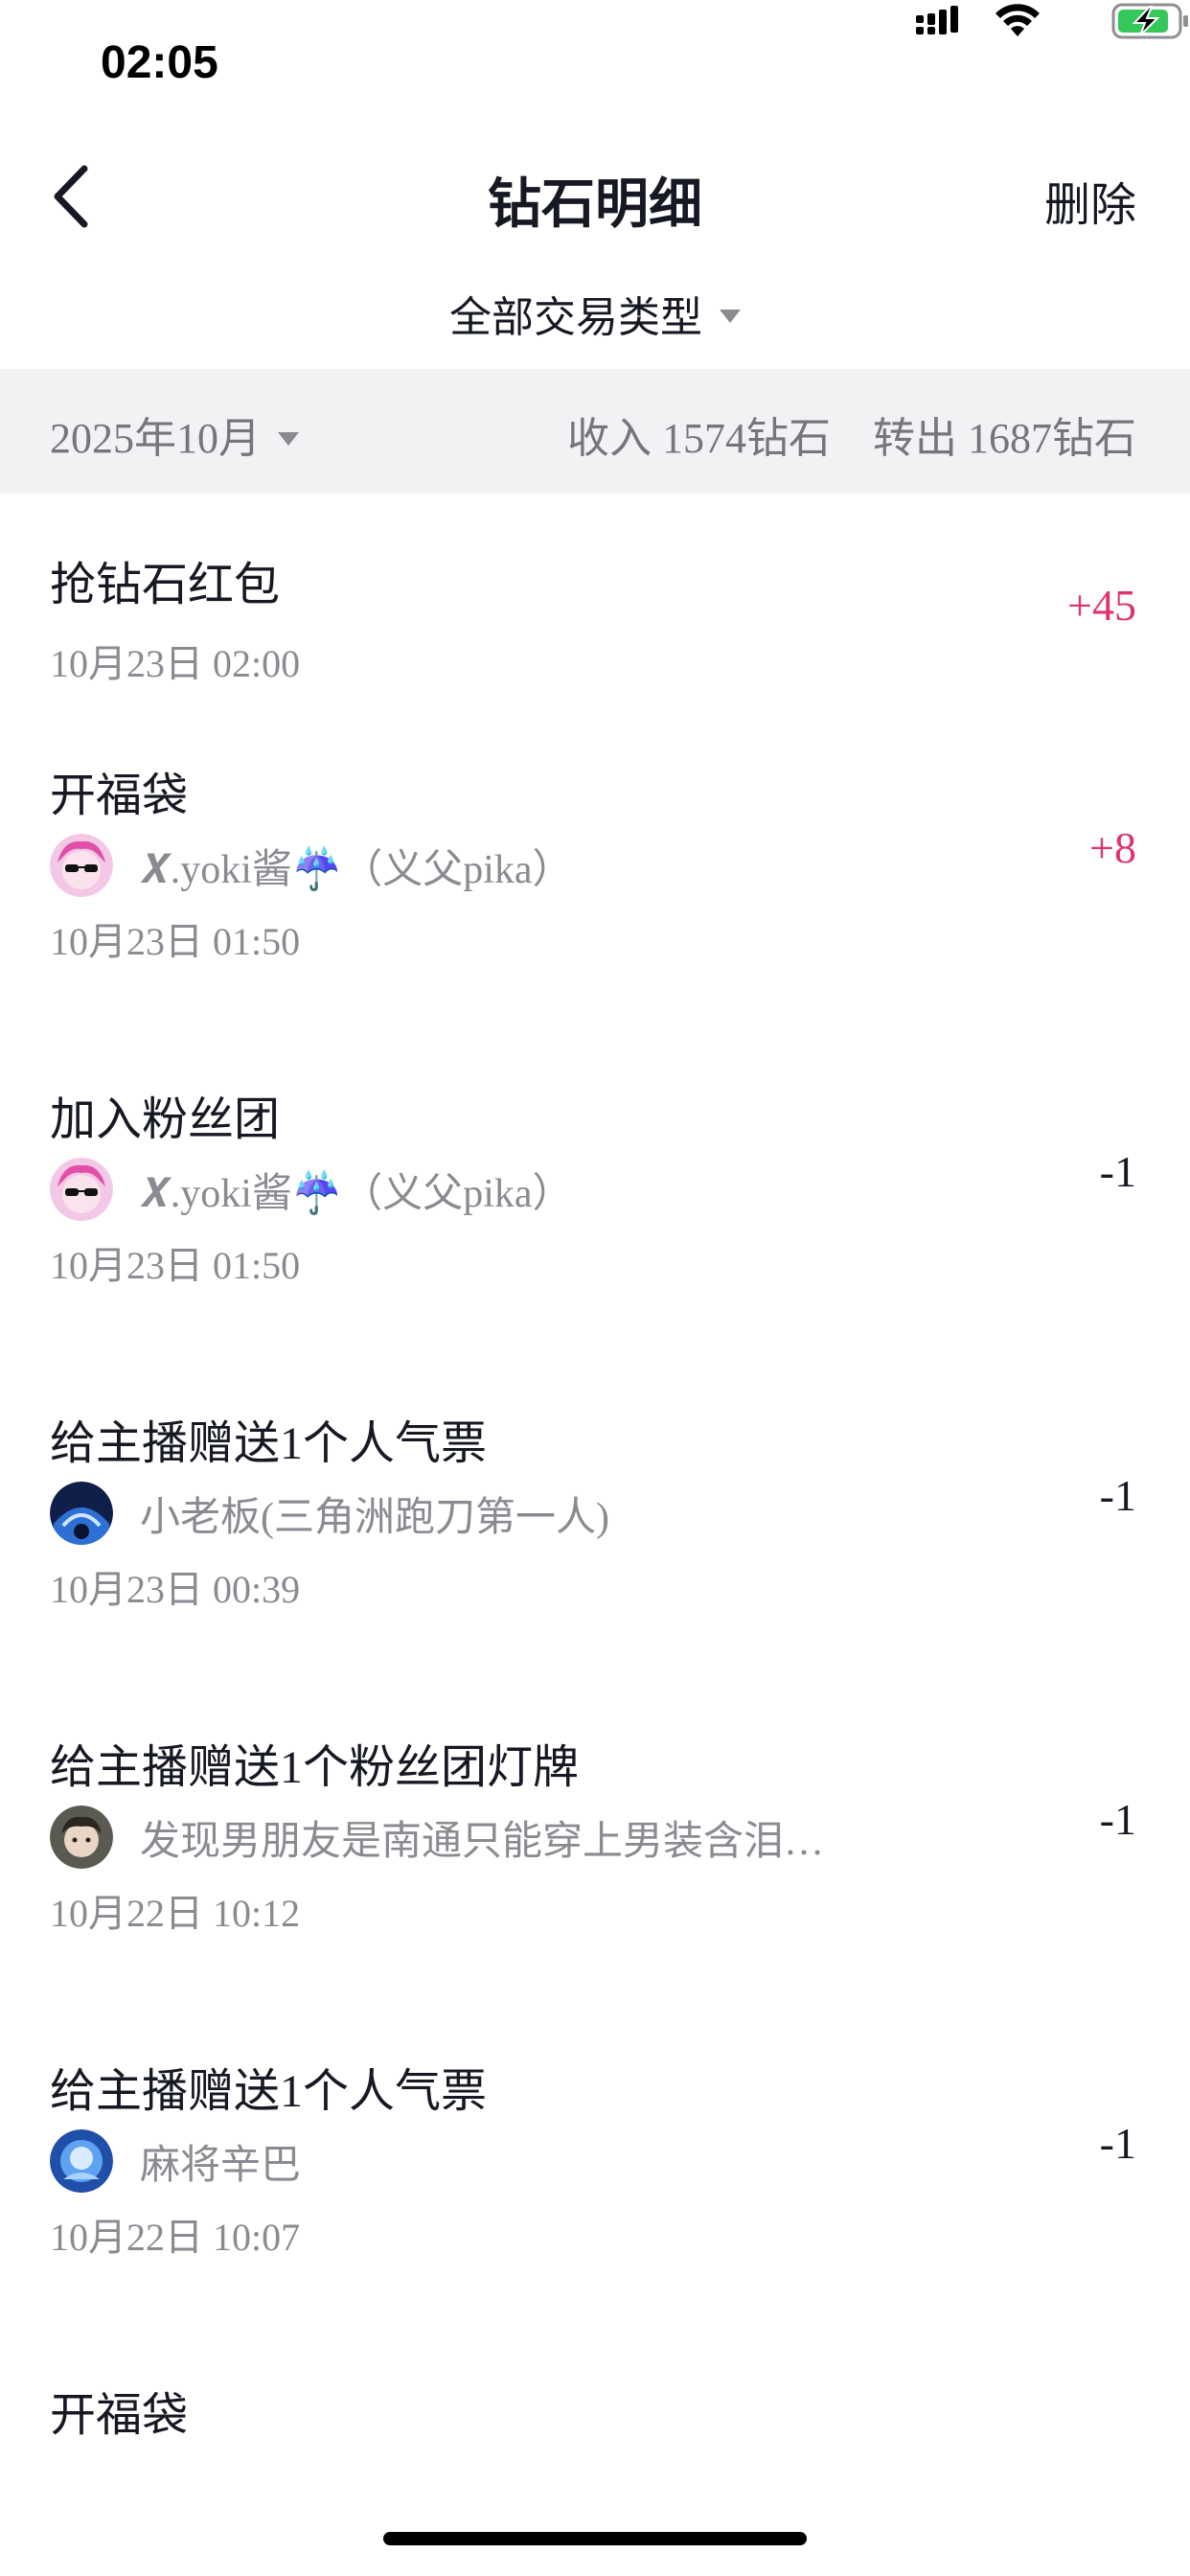 The image size is (1190, 2576). I want to click on status-bar: 02:05, so click(595, 67).